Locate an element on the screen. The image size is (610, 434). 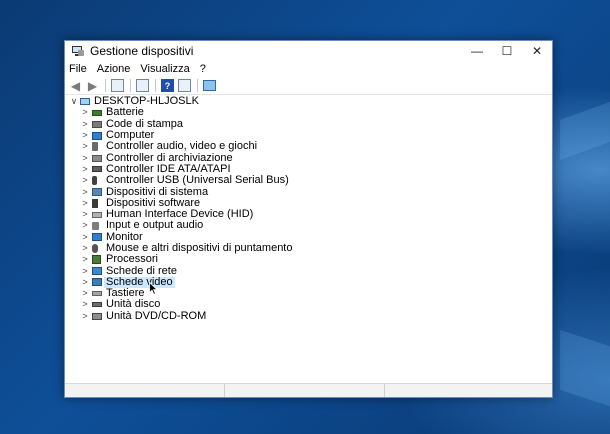
tree-item-label: Controller di archiviazione is located at coordinates (169, 157).